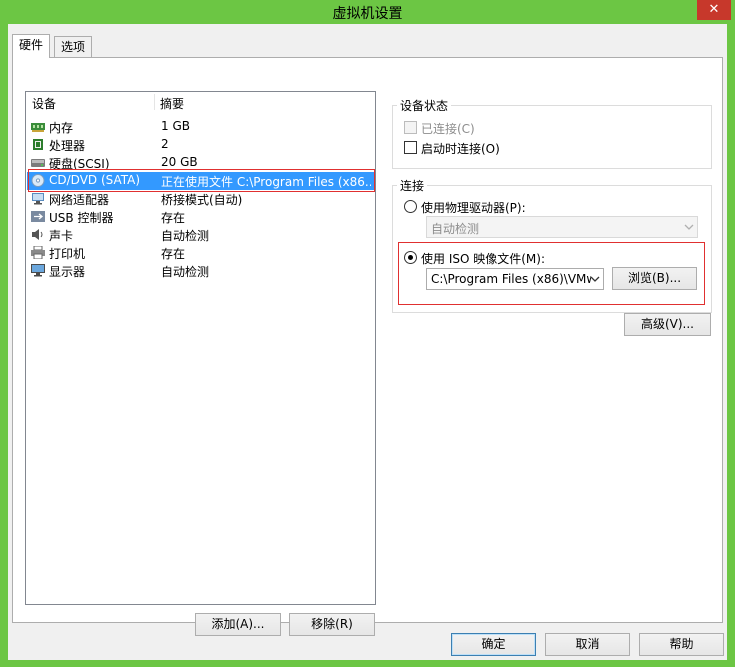 This screenshot has width=735, height=667. I want to click on memory-icon, so click(38, 127).